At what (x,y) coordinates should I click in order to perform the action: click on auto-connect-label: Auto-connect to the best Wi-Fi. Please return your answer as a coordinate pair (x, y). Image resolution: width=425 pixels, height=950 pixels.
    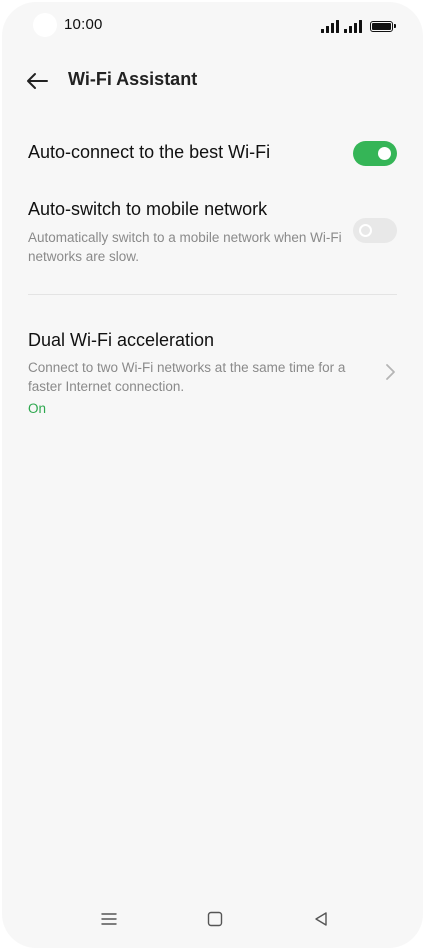
    Looking at the image, I should click on (149, 152).